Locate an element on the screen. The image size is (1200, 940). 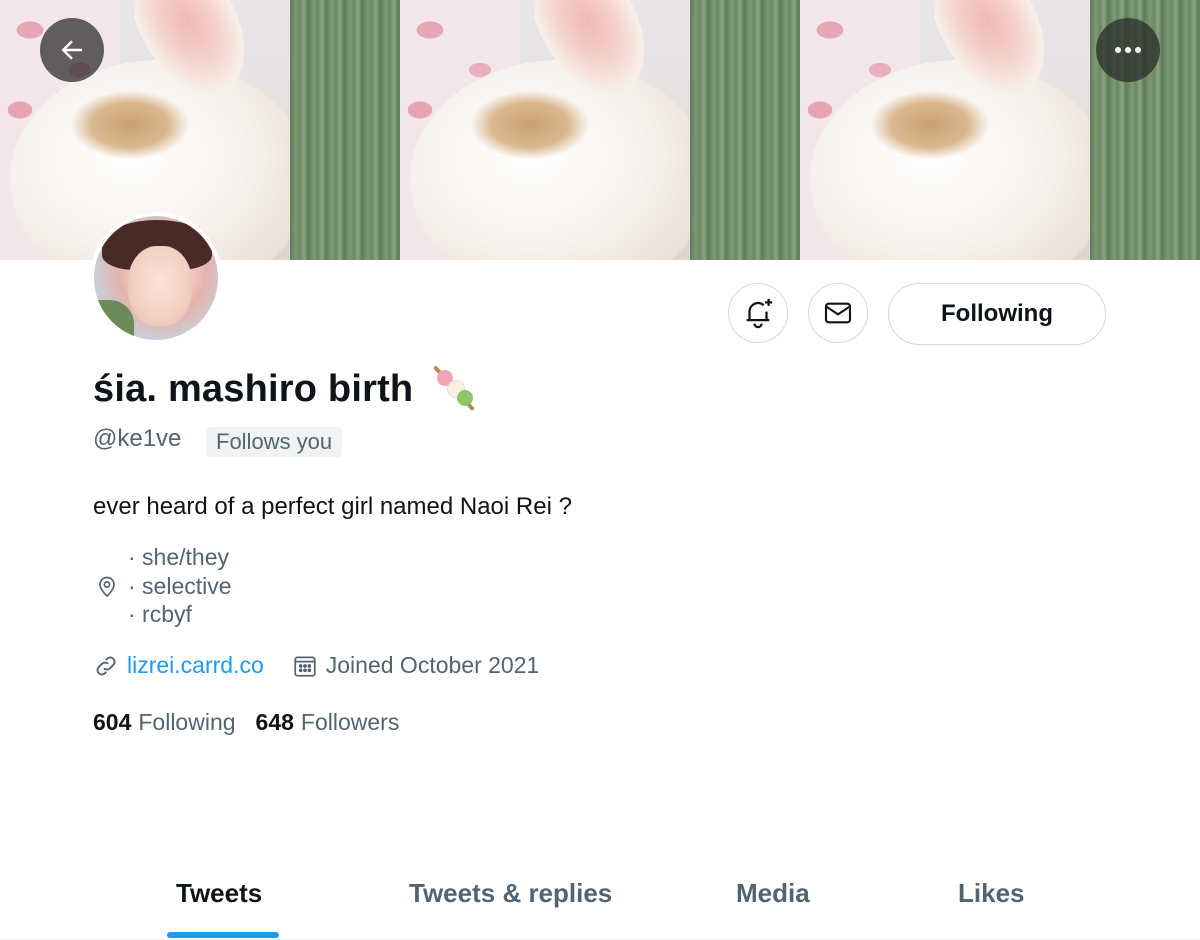
bell-plus-icon is located at coordinates (759, 313).